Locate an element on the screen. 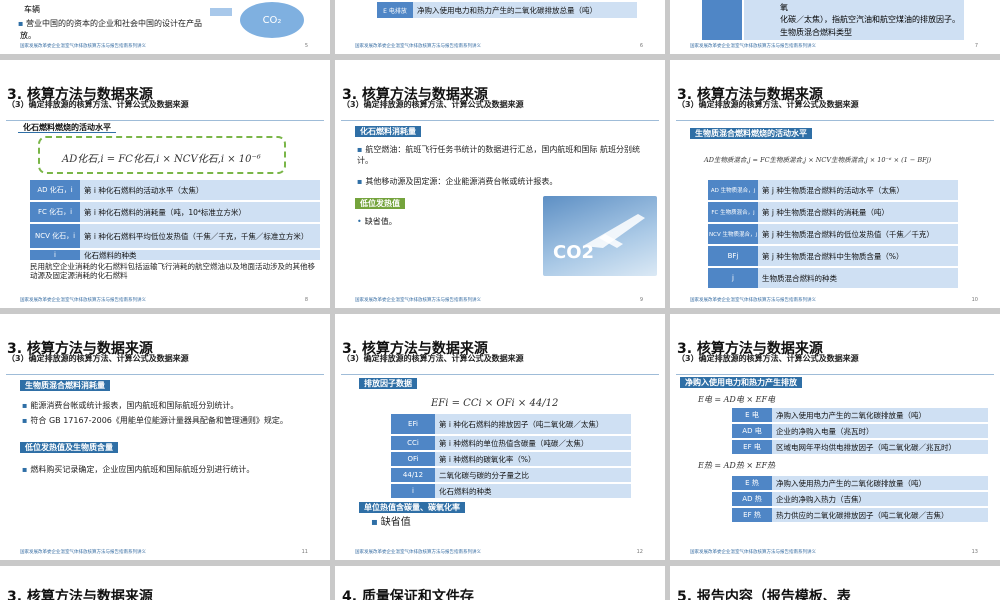 This screenshot has height=600, width=1000. table-row: OFi 第 i 种燃料的碳氧化率（%） is located at coordinates (511, 459).